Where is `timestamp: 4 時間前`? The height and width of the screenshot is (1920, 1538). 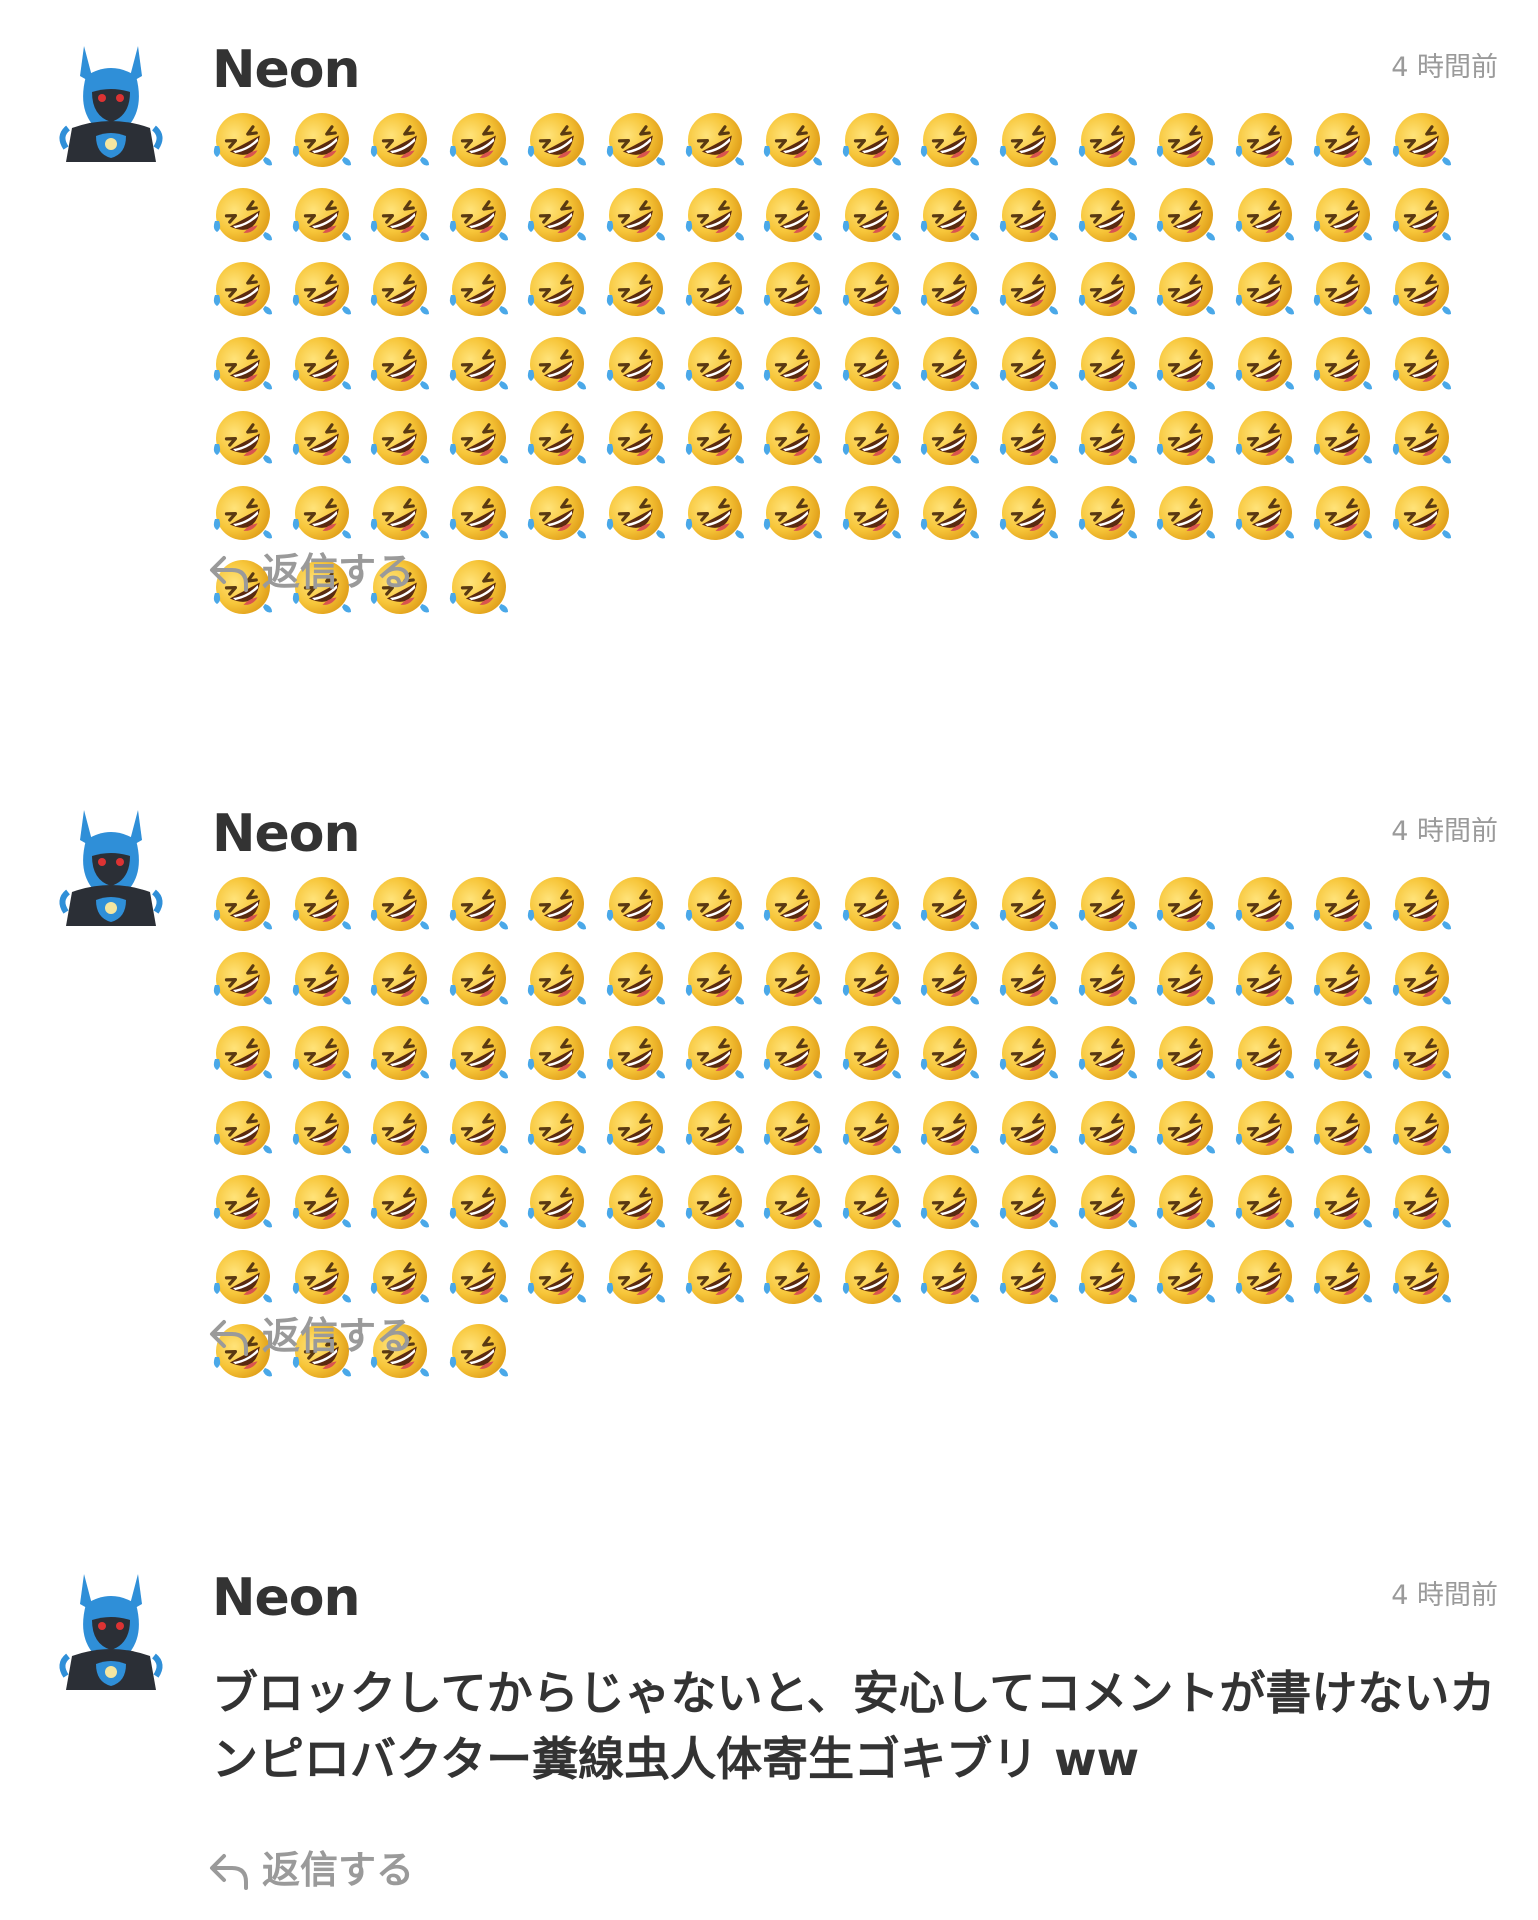
timestamp: 4 時間前 is located at coordinates (1444, 831).